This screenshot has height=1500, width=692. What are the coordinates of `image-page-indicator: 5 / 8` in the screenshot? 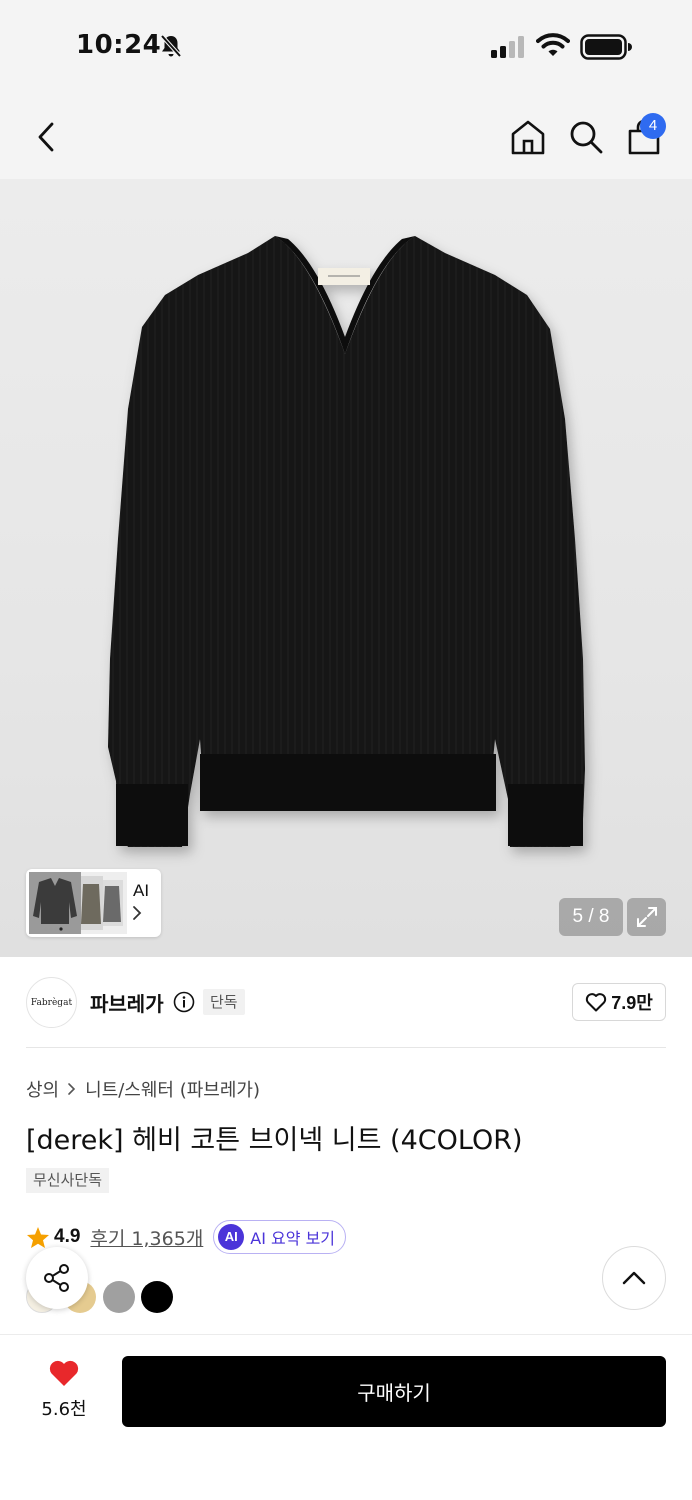 It's located at (591, 917).